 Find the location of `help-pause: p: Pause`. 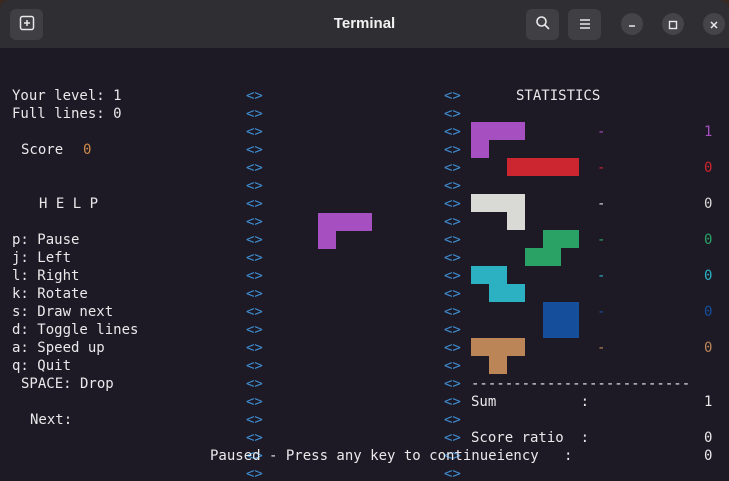

help-pause: p: Pause is located at coordinates (46, 240).